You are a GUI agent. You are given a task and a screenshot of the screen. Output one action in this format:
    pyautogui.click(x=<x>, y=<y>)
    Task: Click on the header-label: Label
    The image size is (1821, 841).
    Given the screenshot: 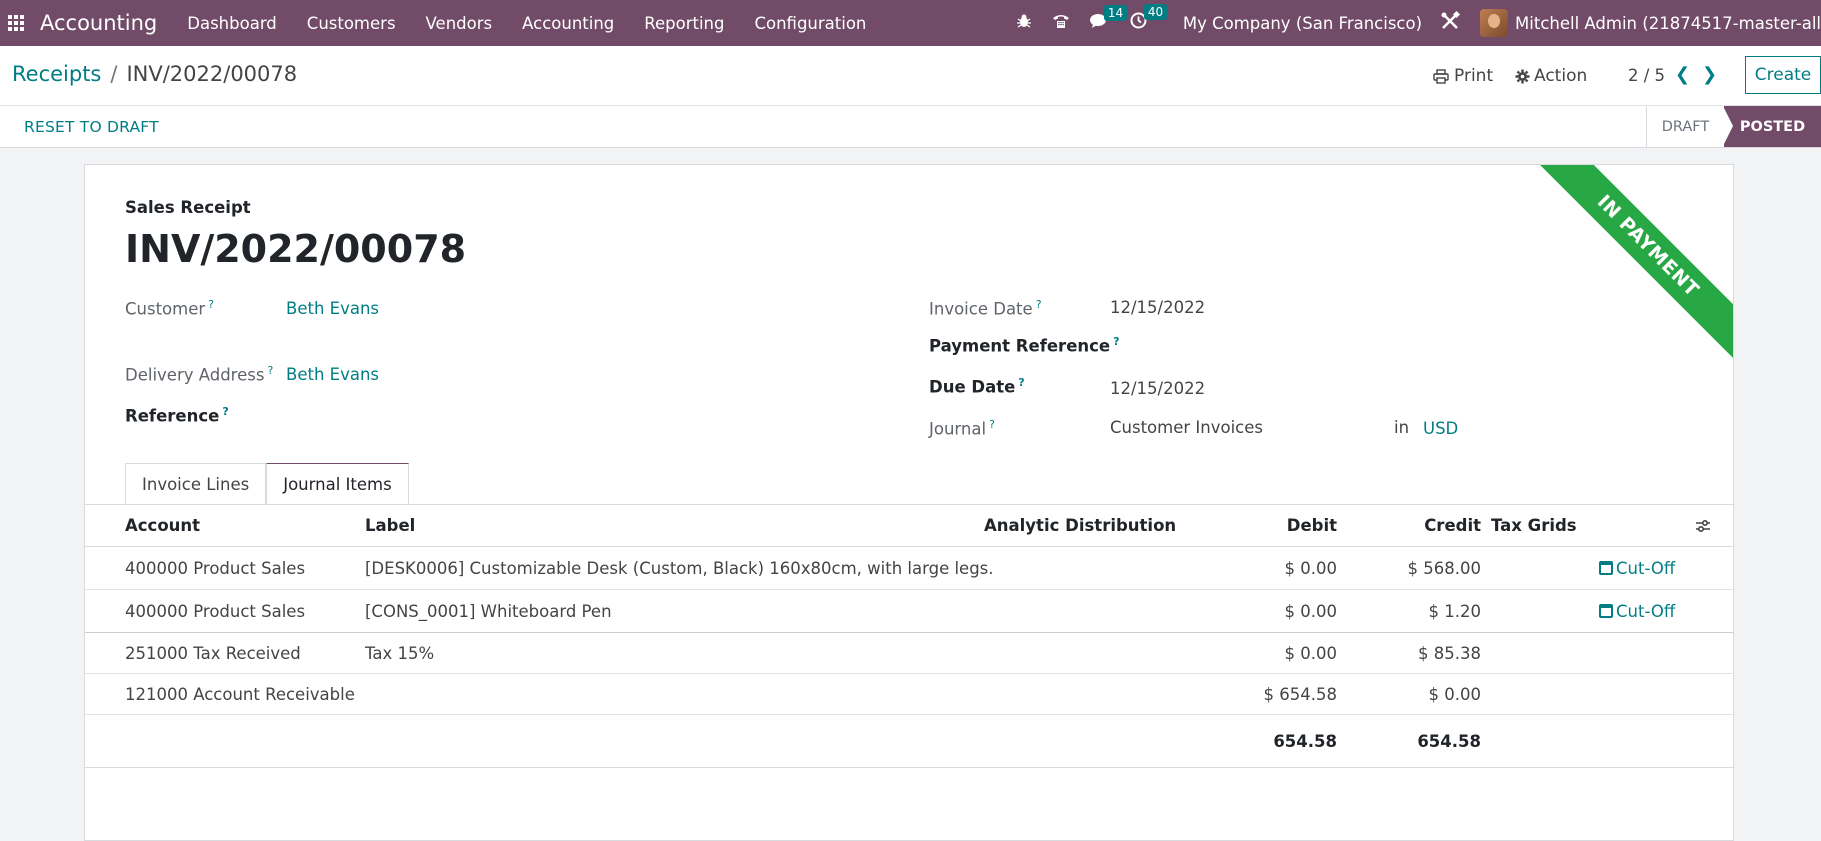 What is the action you would take?
    pyautogui.click(x=390, y=525)
    